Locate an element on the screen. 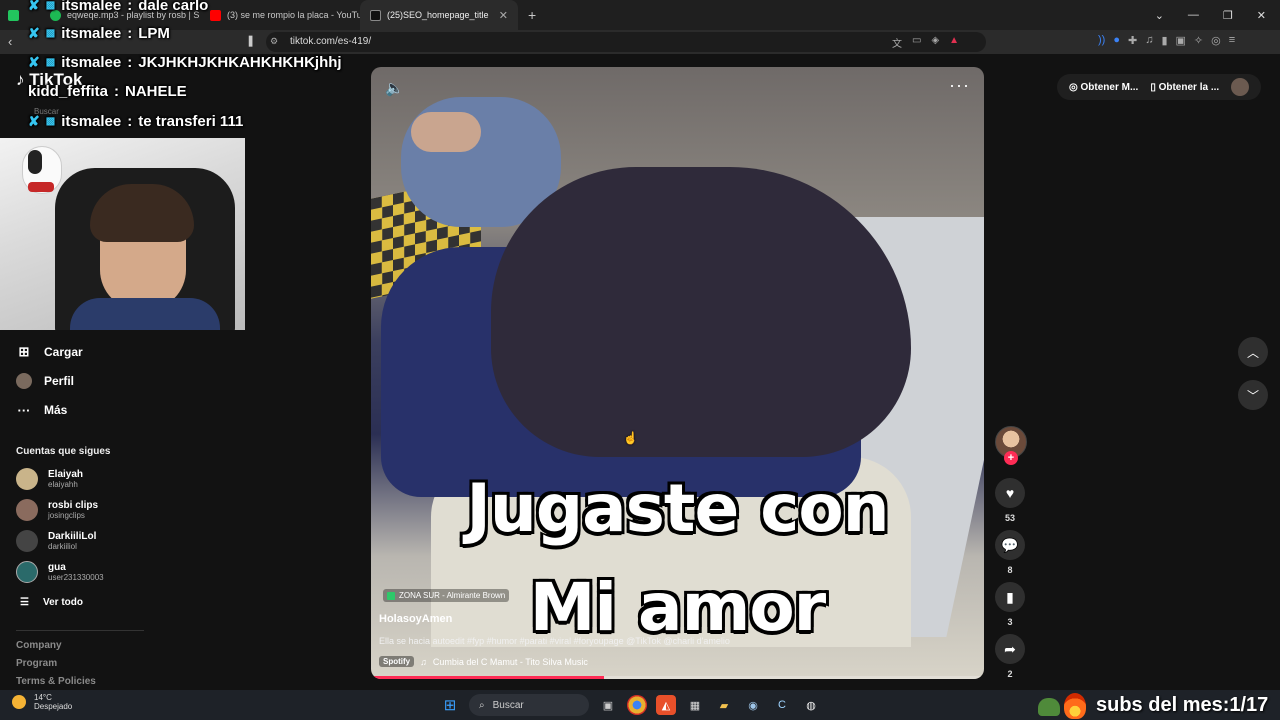  comment-action: 💬 8 is located at coordinates (1010, 552).